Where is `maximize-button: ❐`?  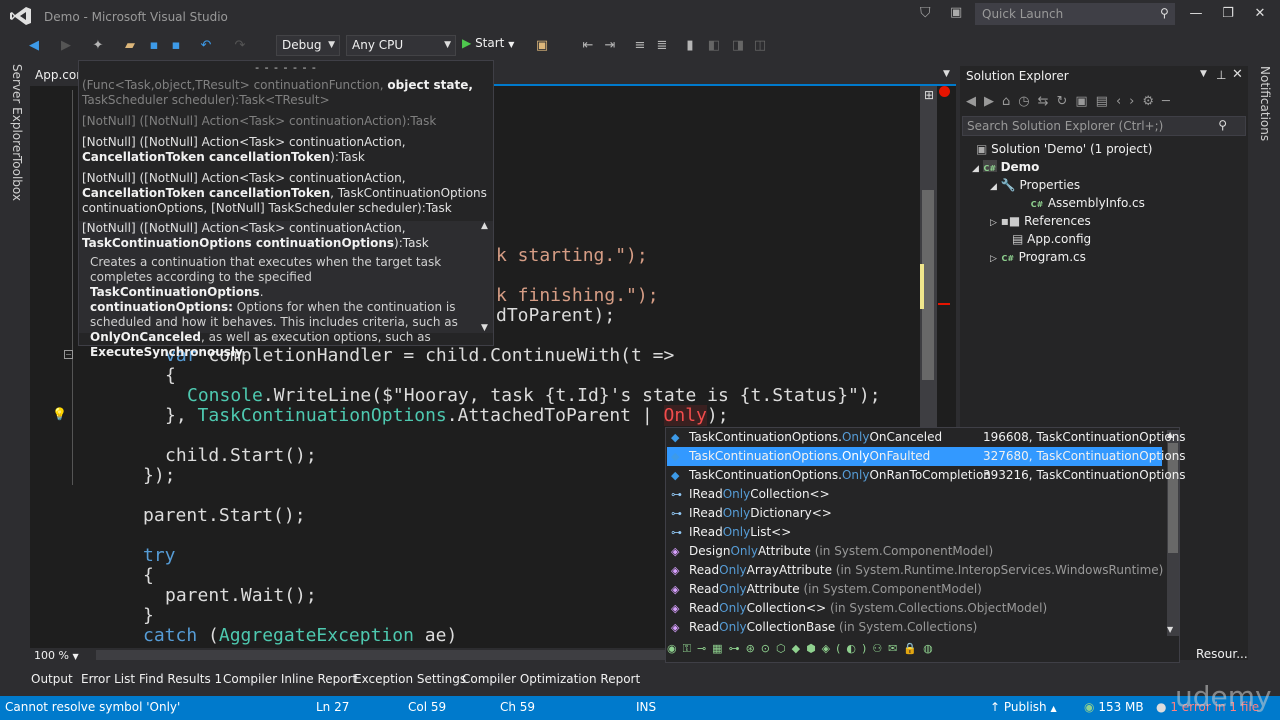
maximize-button: ❐ is located at coordinates (1228, 14).